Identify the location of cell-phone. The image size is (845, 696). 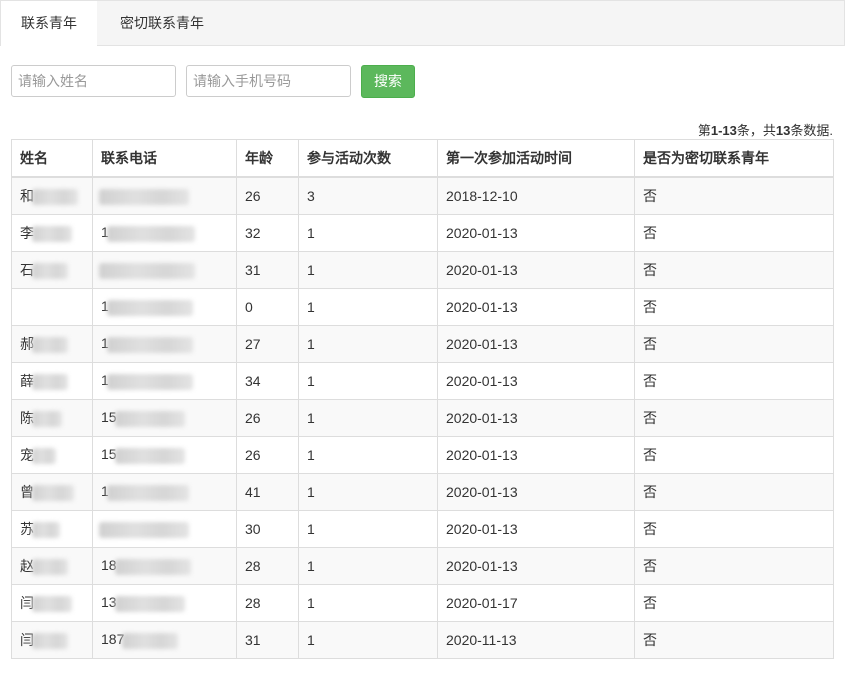
(164, 270).